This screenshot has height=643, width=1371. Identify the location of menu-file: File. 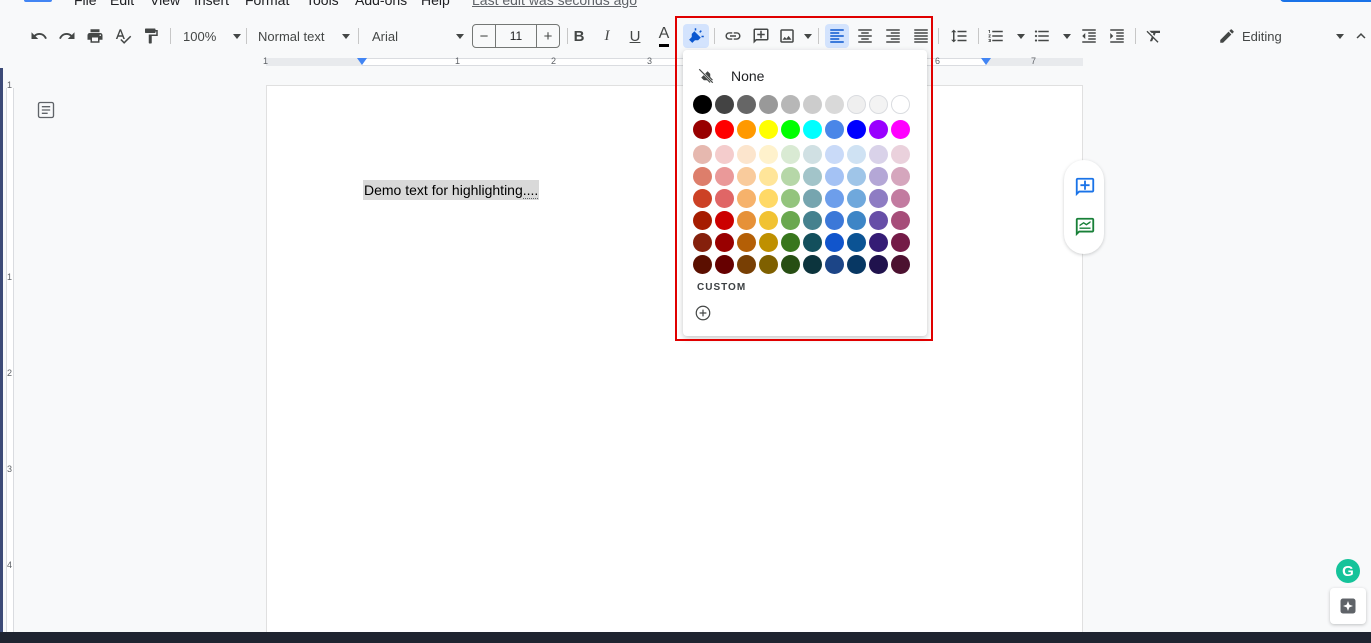
(85, 4).